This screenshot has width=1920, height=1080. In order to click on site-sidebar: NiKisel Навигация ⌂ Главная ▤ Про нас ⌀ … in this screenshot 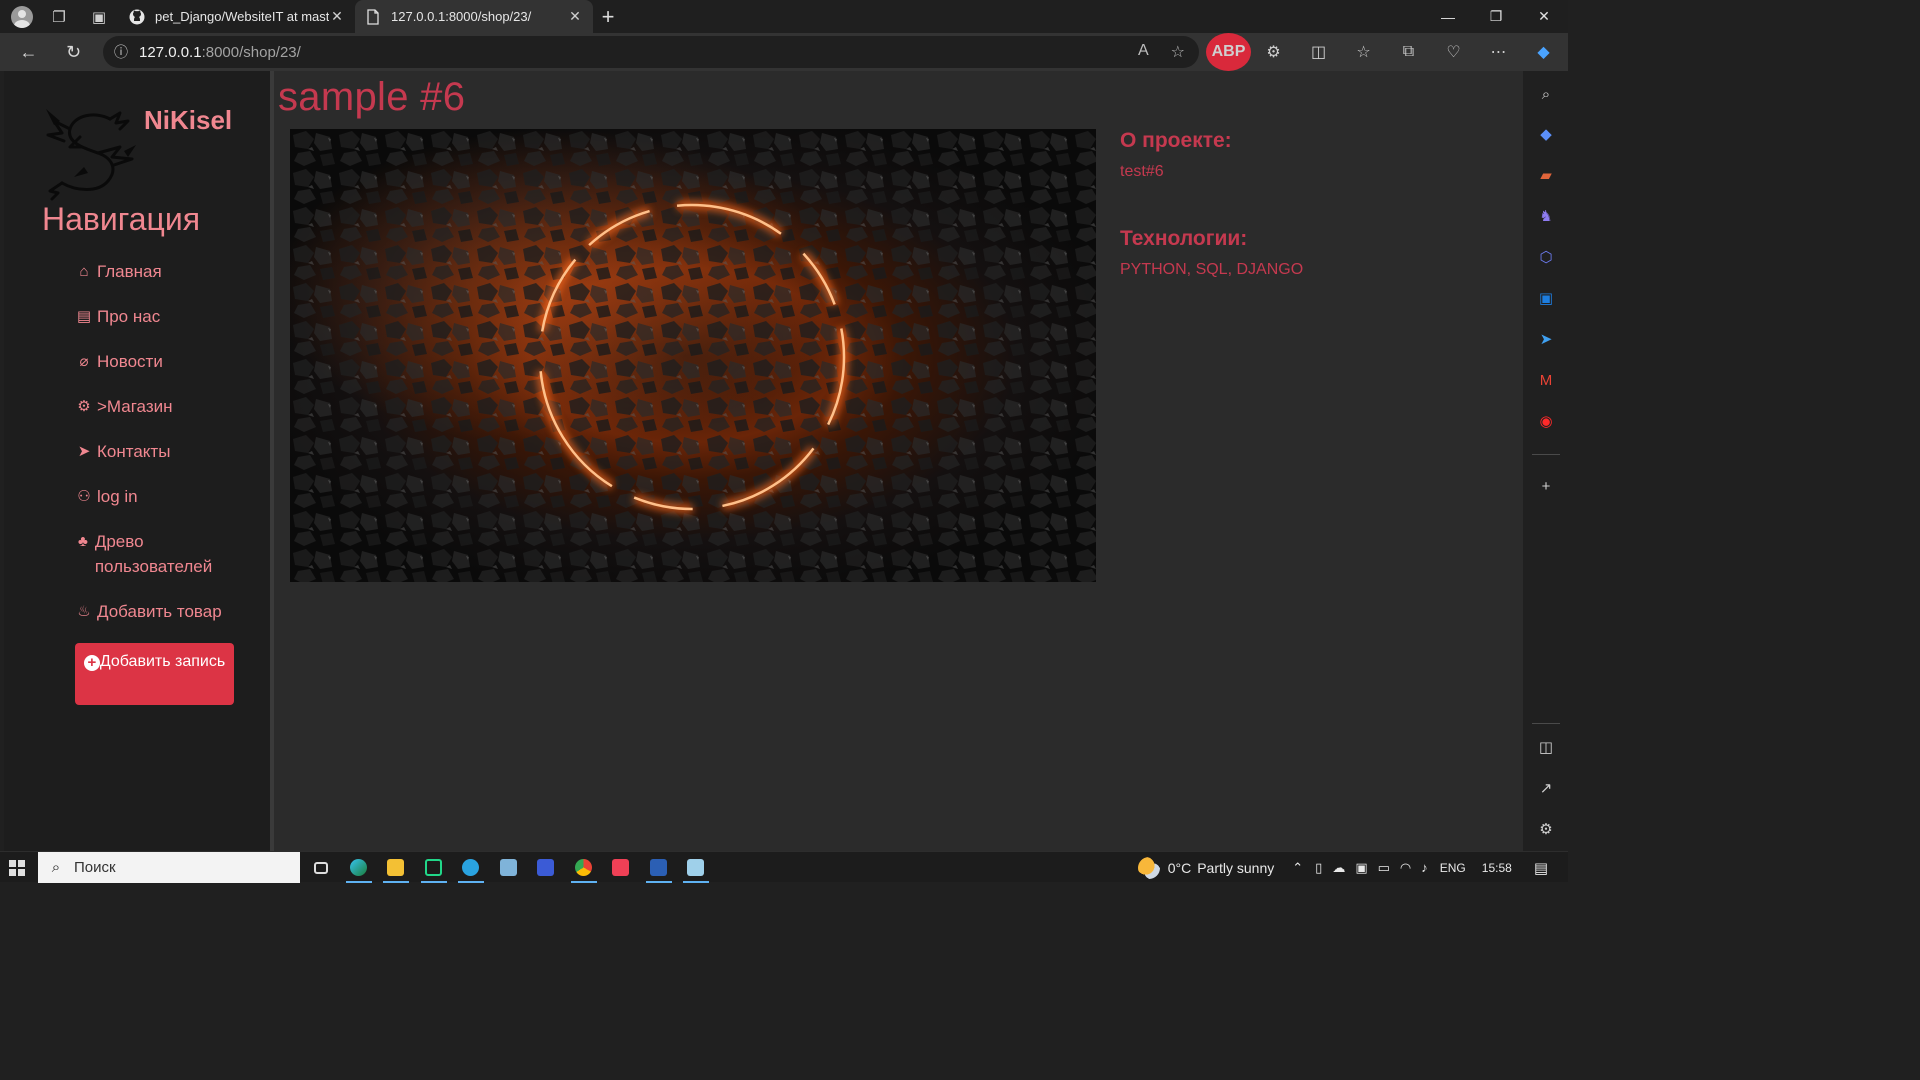, I will do `click(139, 461)`.